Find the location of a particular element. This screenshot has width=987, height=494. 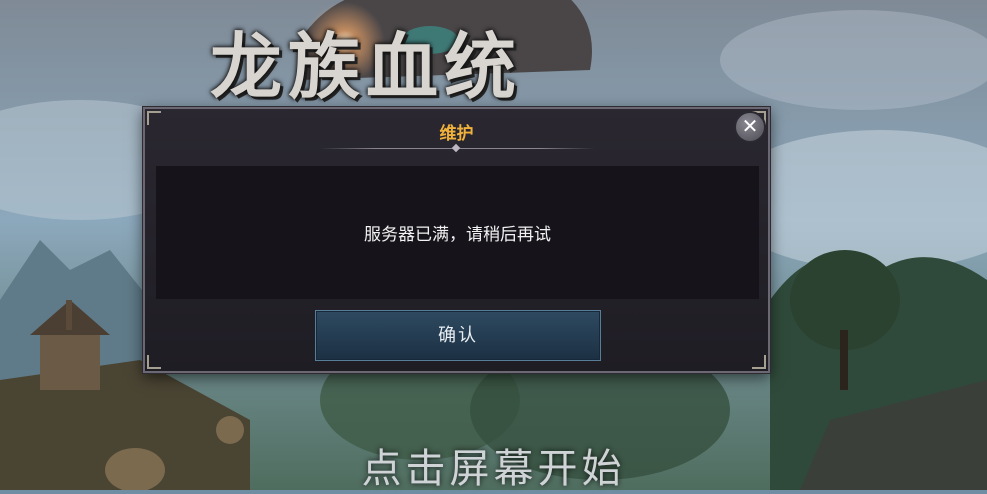

dialog-title: 维护 is located at coordinates (456, 134).